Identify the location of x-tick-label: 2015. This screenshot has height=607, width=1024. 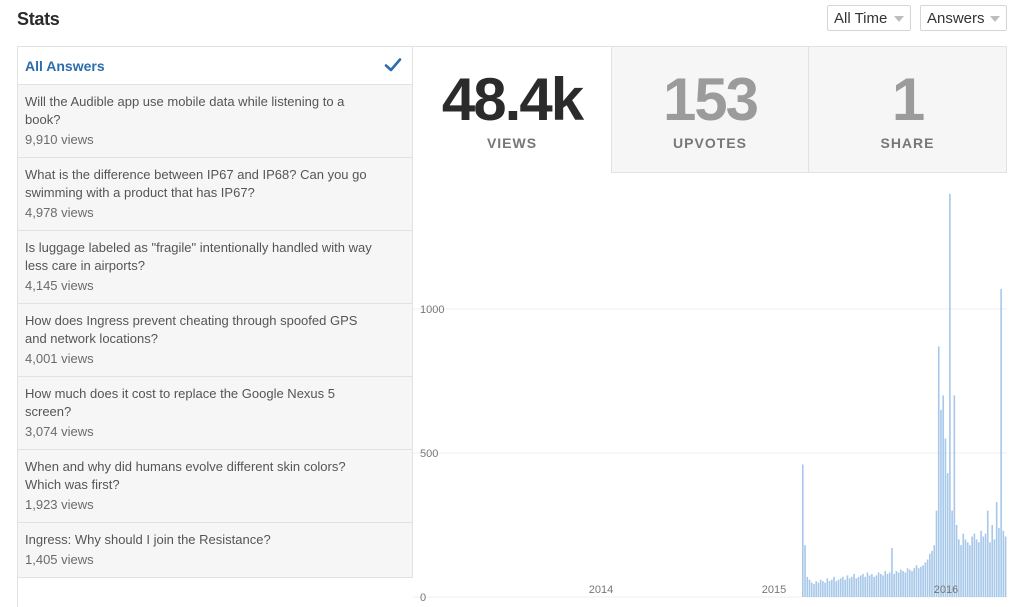
(774, 590).